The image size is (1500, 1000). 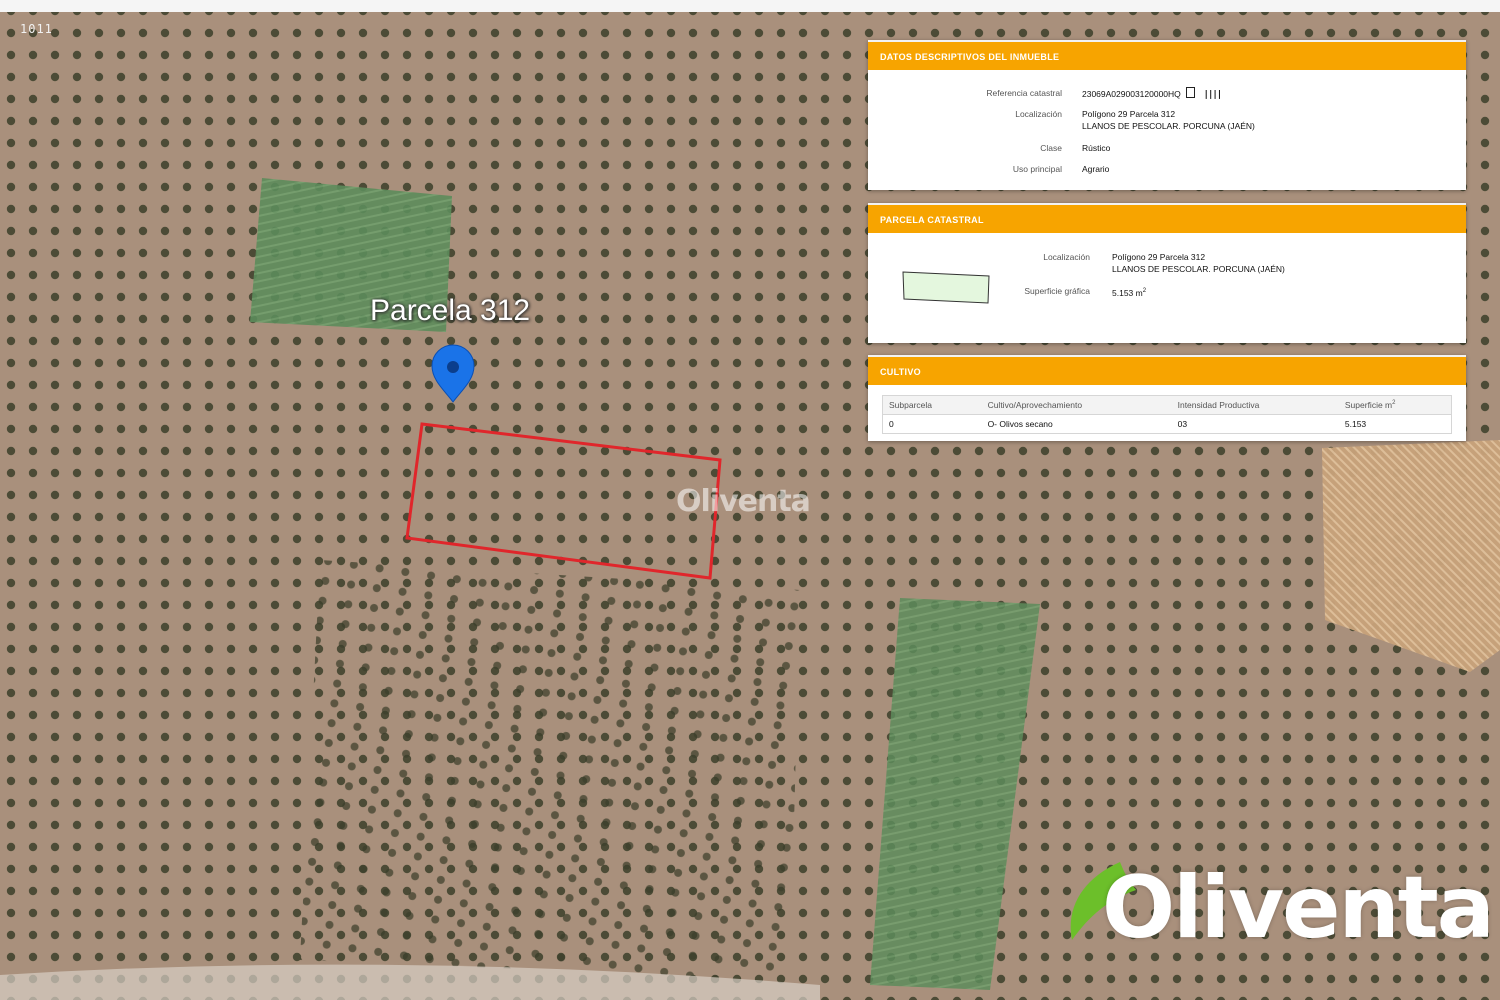 I want to click on watermark-logo: Oliventa, so click(x=743, y=501).